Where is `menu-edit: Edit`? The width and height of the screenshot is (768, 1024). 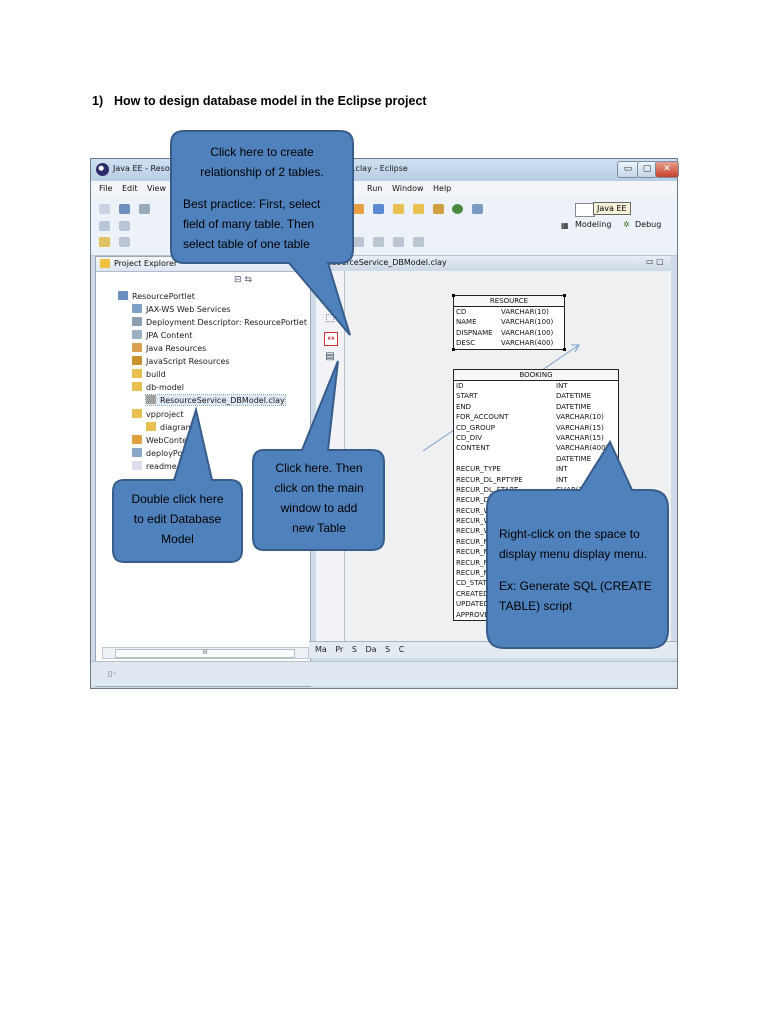 menu-edit: Edit is located at coordinates (130, 188).